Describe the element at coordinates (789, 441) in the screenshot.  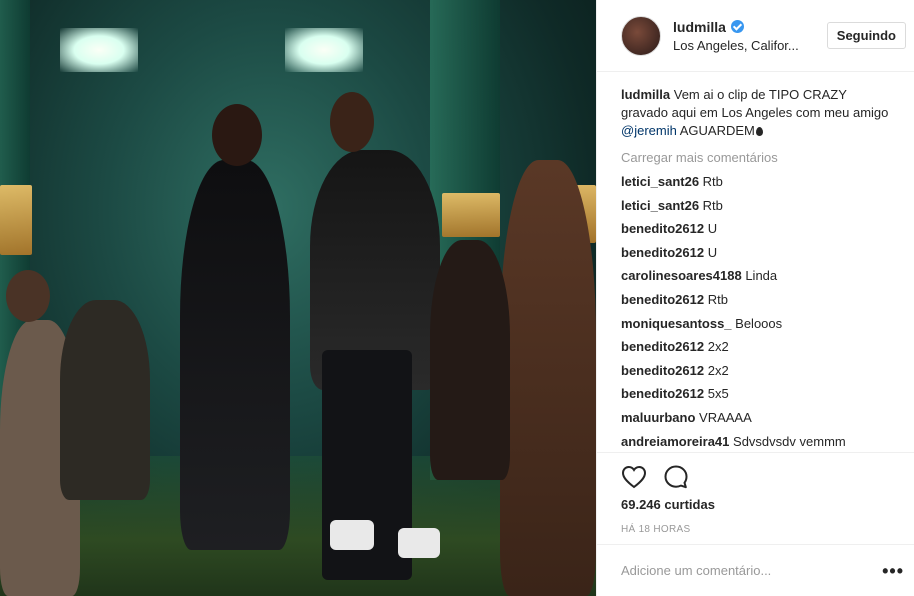
I see `comment-text: Sdvsdvsdv vemmm` at that location.